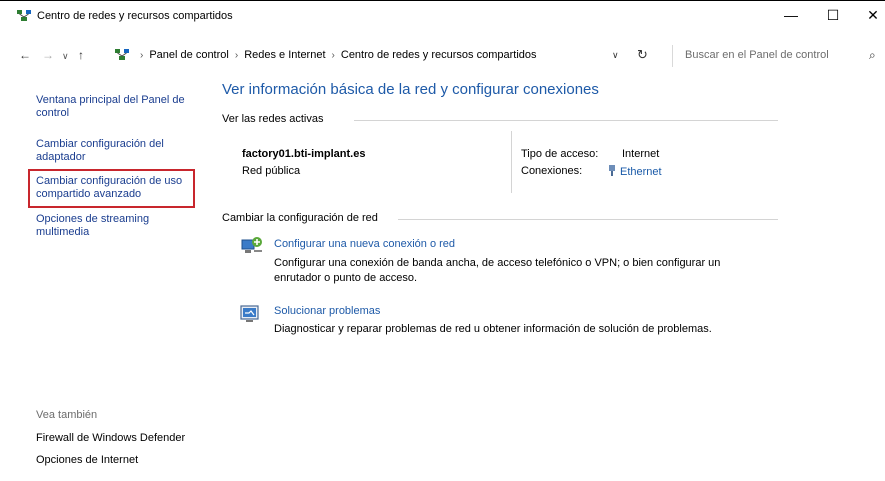  I want to click on ethernet-connection-link: Ethernet, so click(635, 172).